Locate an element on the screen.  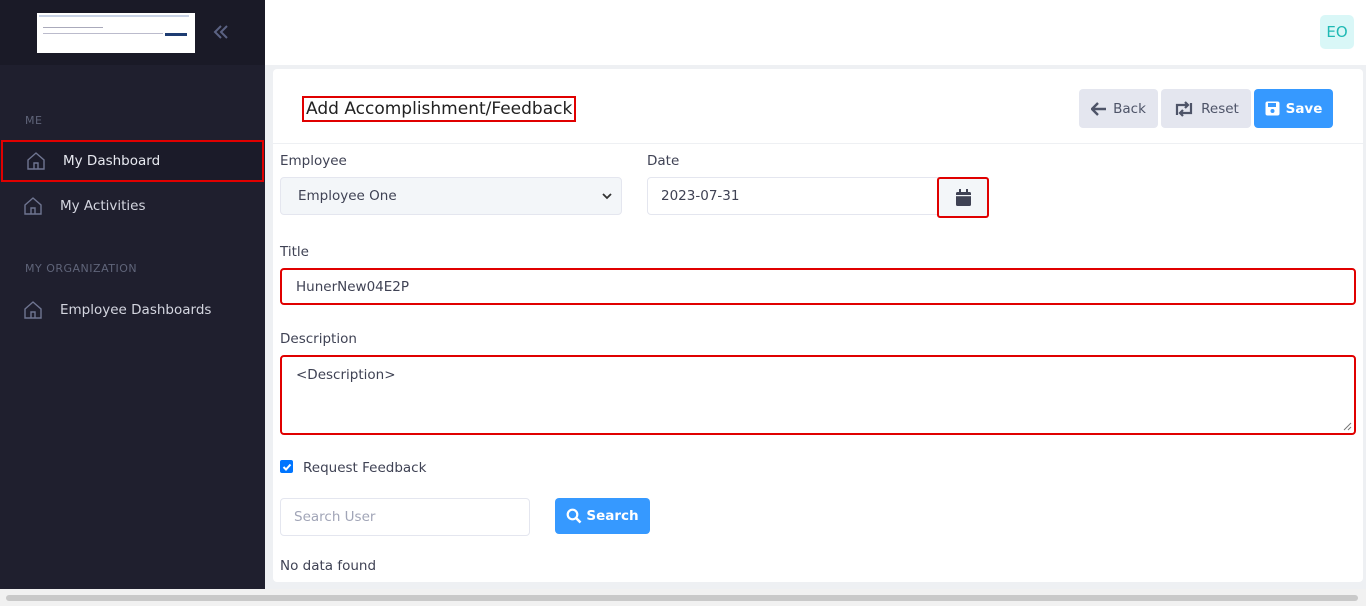
scrollbar-thumb is located at coordinates (682, 598).